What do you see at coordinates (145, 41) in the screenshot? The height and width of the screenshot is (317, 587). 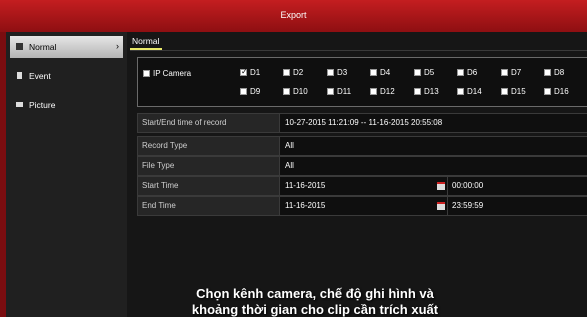 I see `tab-normal: Normal` at bounding box center [145, 41].